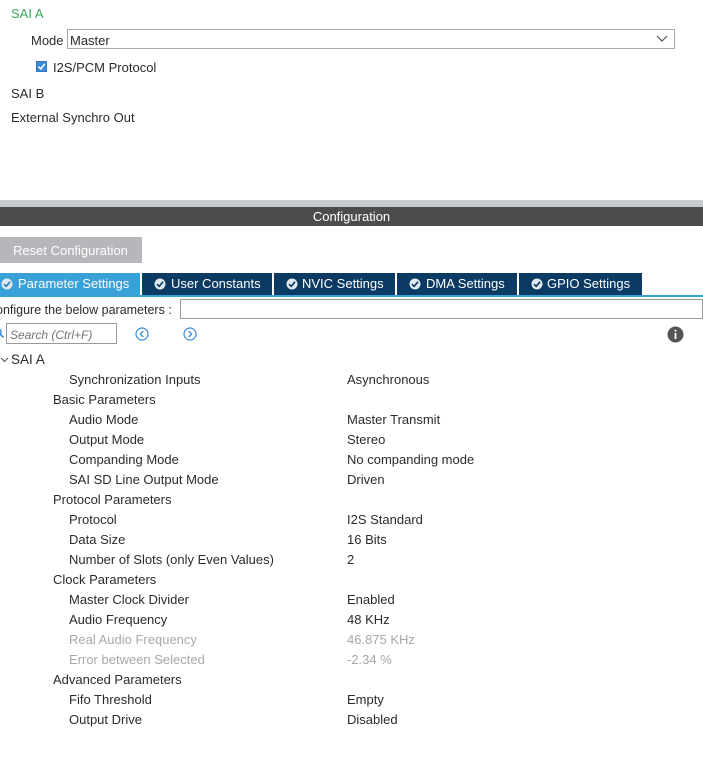  What do you see at coordinates (393, 419) in the screenshot?
I see `parameter-value: Master Transmit` at bounding box center [393, 419].